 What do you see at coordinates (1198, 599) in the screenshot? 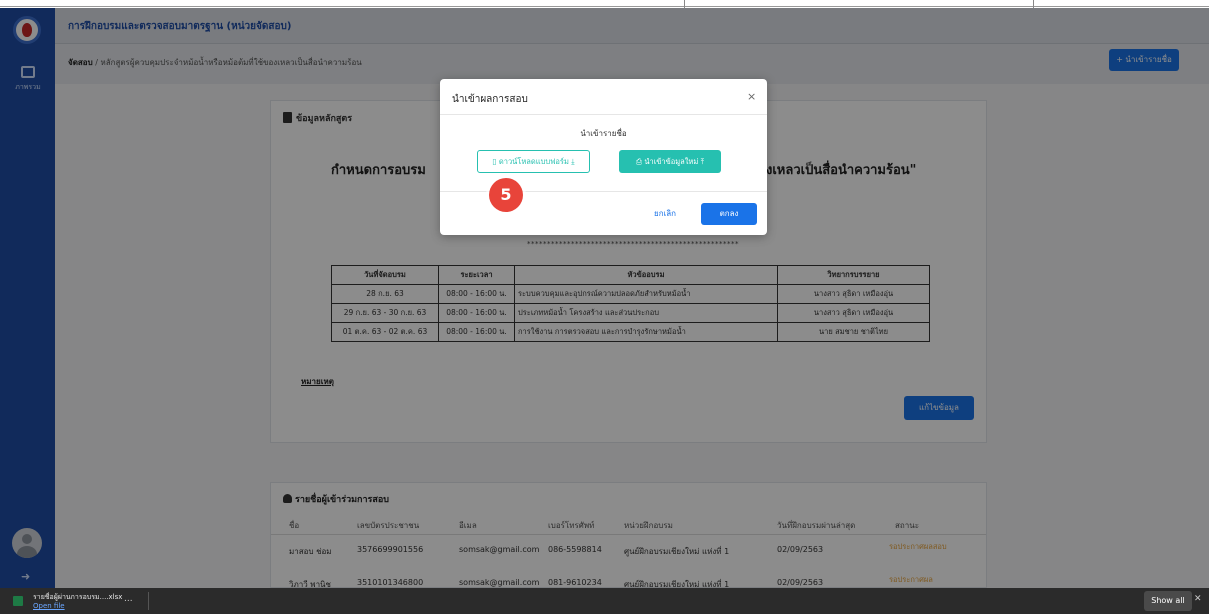
I see `close-icon: ✕` at bounding box center [1198, 599].